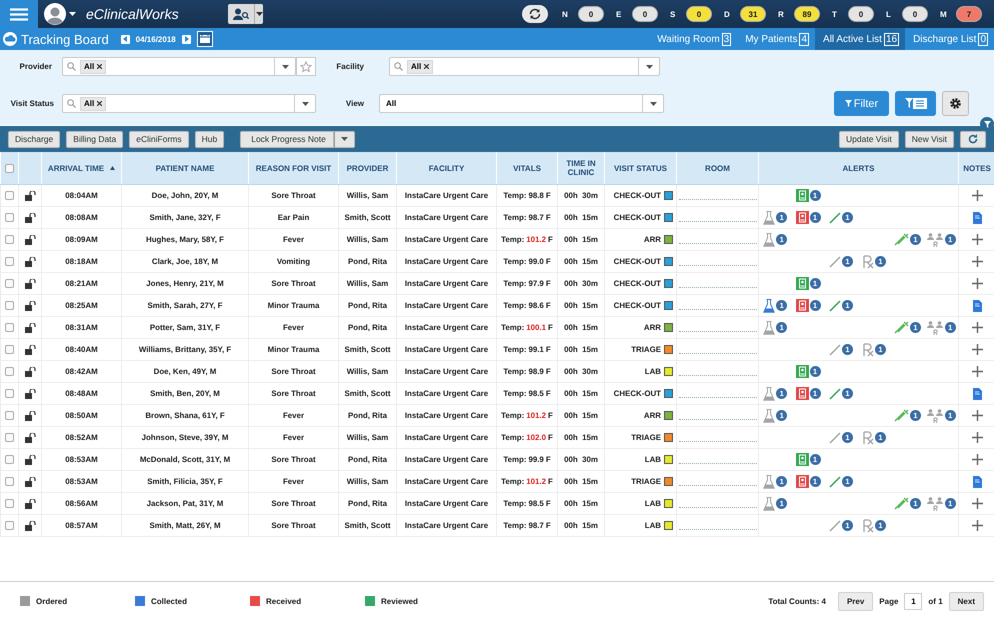 Image resolution: width=994 pixels, height=621 pixels. What do you see at coordinates (113, 168) in the screenshot?
I see `sort-icon` at bounding box center [113, 168].